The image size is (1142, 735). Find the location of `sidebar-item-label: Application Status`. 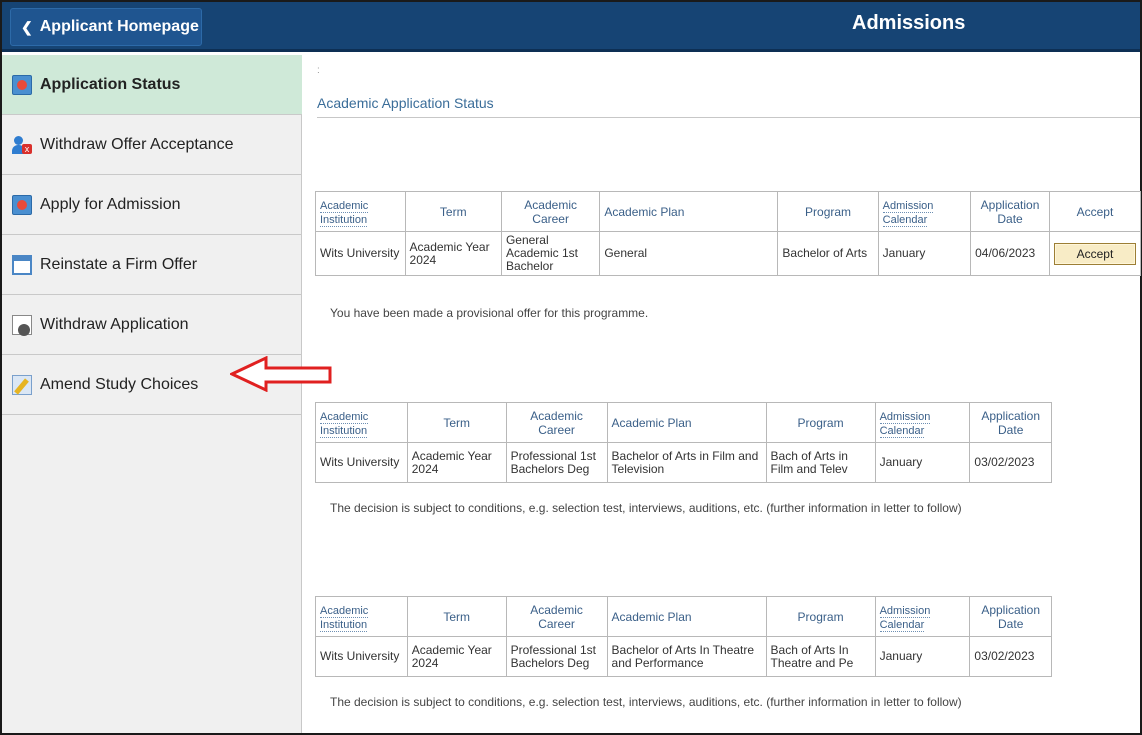

sidebar-item-label: Application Status is located at coordinates (110, 84).